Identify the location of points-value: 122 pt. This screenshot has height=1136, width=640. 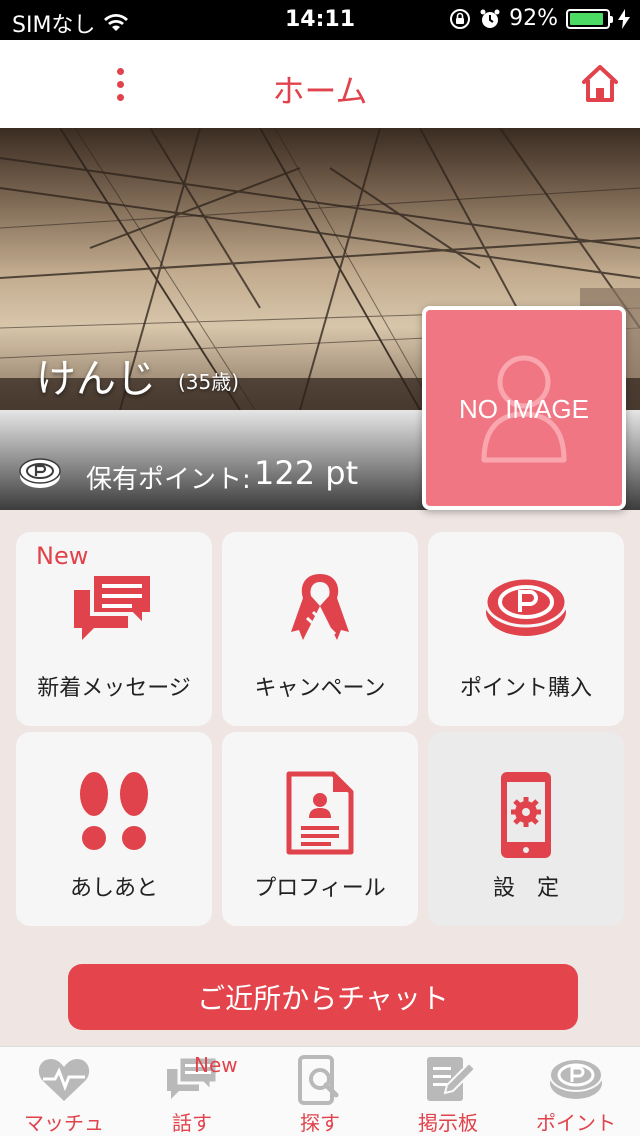
(306, 473).